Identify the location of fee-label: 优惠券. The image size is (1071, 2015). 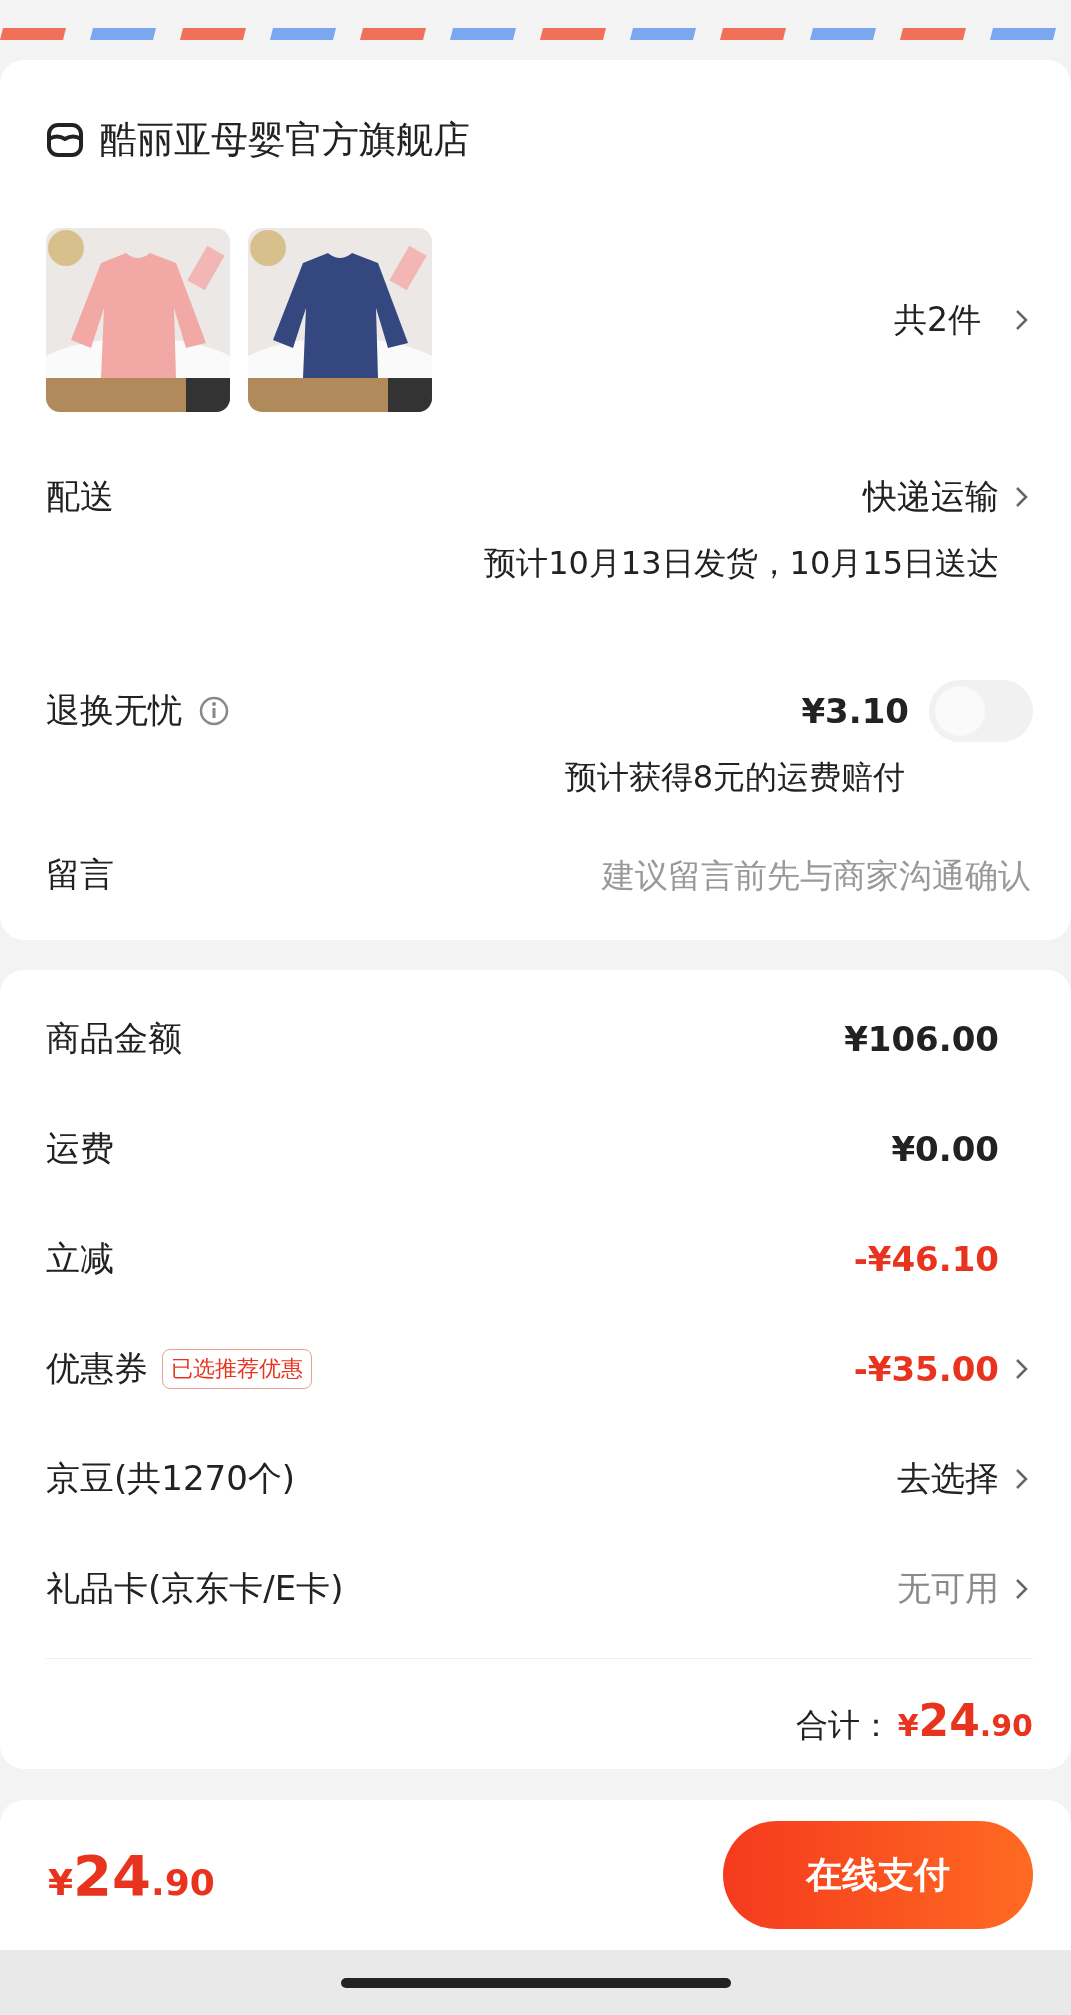
(97, 1368).